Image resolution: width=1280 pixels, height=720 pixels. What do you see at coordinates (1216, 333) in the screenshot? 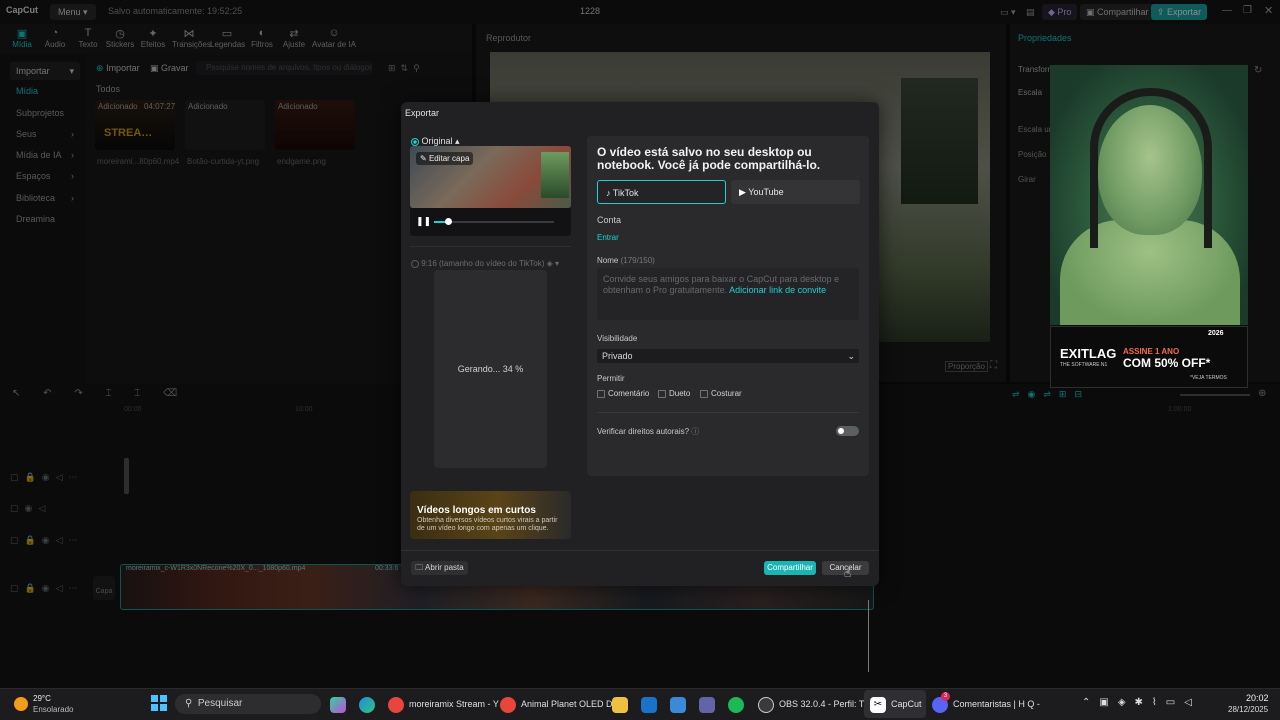
I see `ad-year: 2026` at bounding box center [1216, 333].